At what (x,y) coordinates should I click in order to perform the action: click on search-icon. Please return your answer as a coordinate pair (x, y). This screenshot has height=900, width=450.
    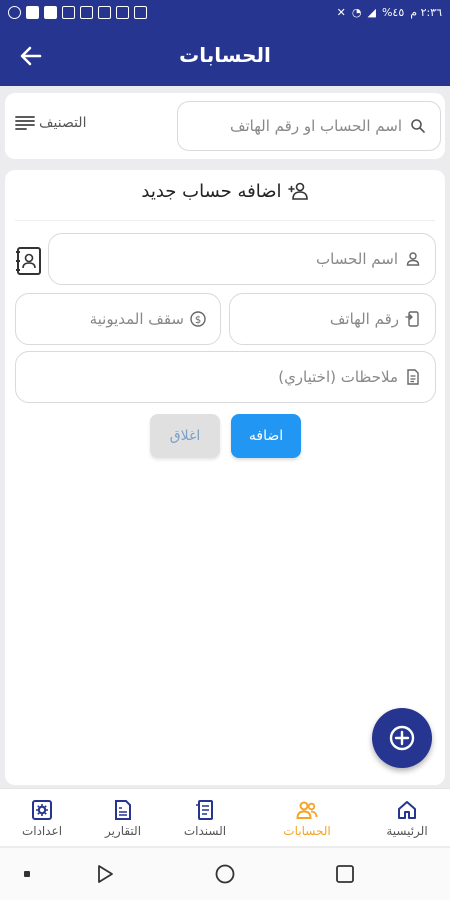
    Looking at the image, I should click on (418, 126).